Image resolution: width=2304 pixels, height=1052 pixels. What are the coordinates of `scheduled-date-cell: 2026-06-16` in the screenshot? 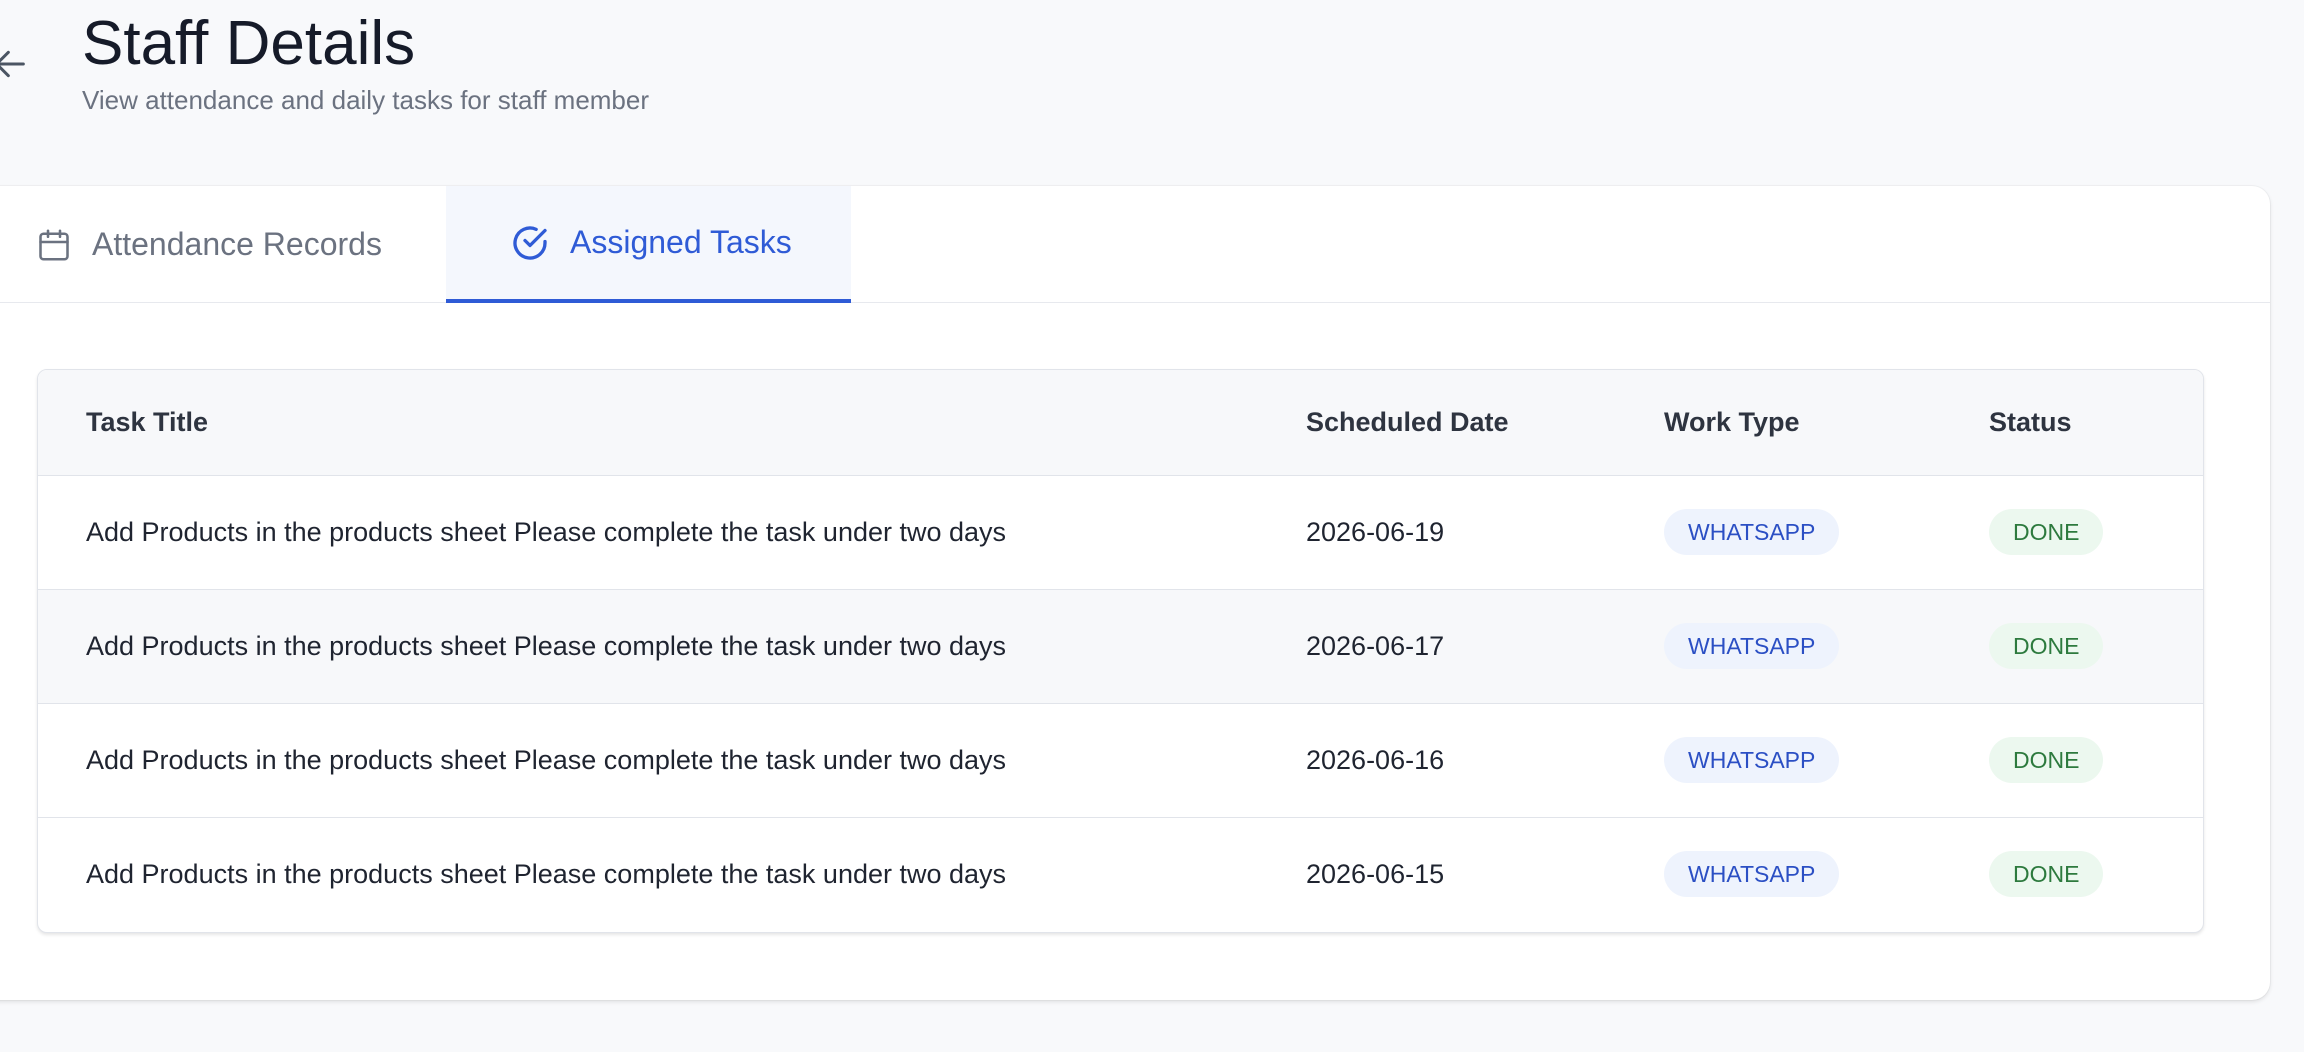 It's located at (1485, 760).